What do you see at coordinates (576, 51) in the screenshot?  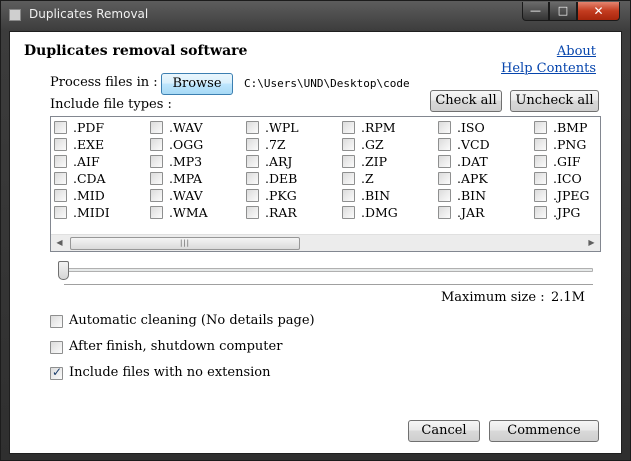 I see `about-link: About` at bounding box center [576, 51].